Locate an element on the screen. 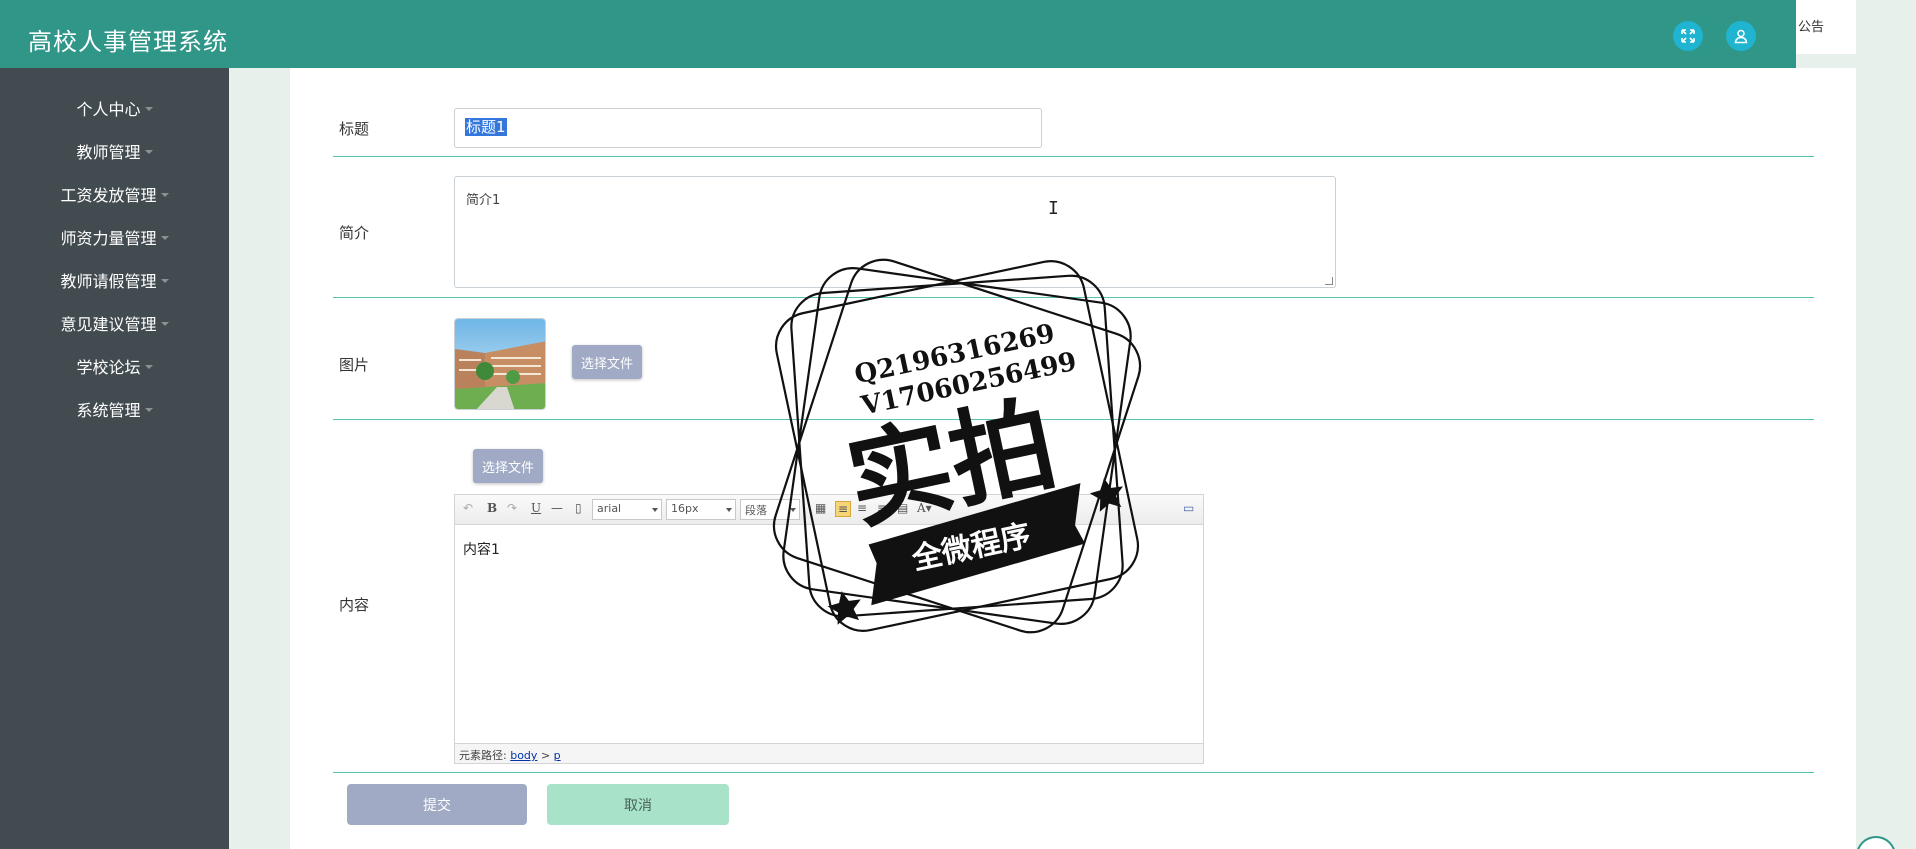  sidebar-item-forum: 学校论坛 is located at coordinates (114, 365).